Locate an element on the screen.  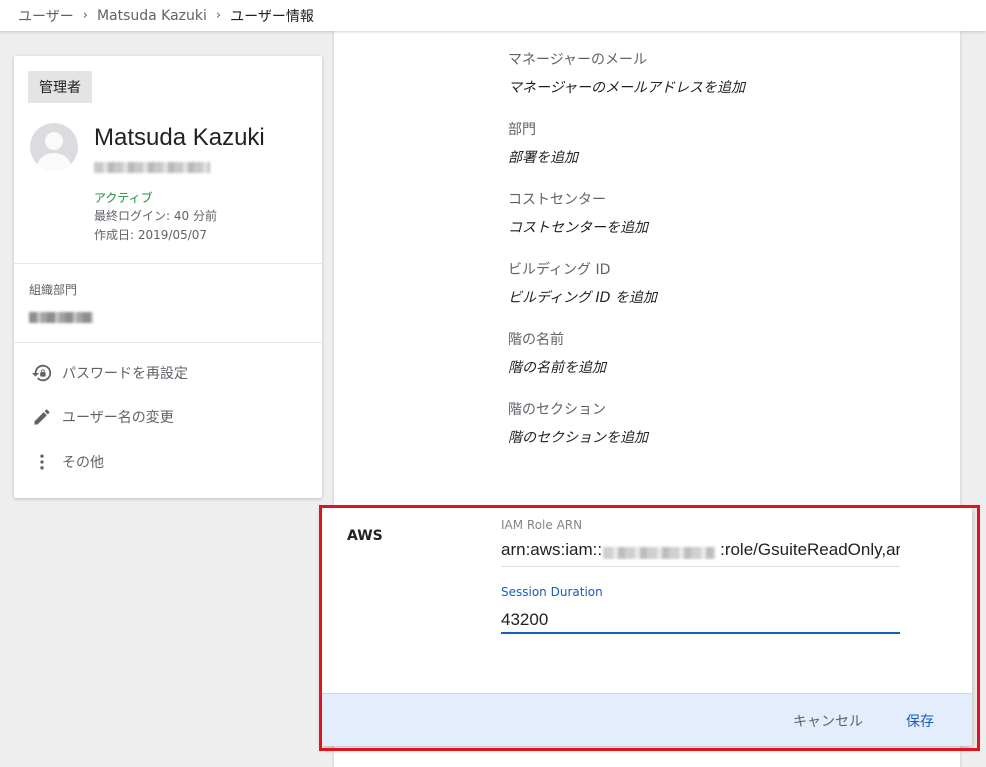
aws-section-title: AWS is located at coordinates (365, 536).